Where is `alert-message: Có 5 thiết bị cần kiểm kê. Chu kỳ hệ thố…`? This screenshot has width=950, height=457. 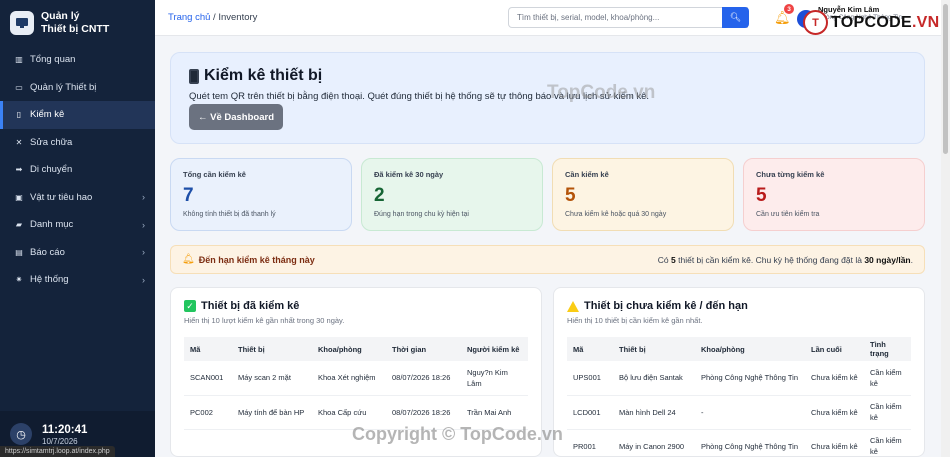
alert-message: Có 5 thiết bị cần kiểm kê. Chu kỳ hệ thố… is located at coordinates (785, 260).